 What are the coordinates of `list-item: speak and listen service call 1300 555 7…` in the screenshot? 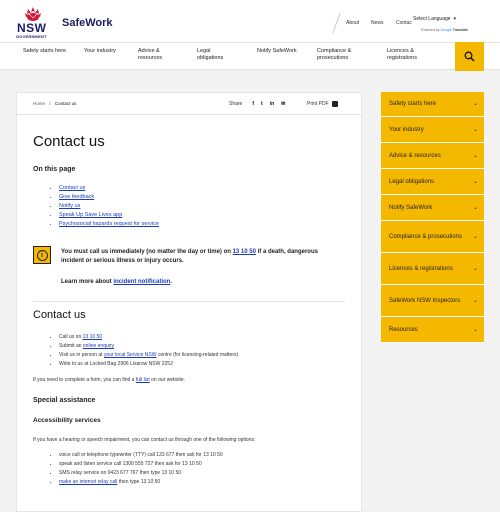 It's located at (141, 464).